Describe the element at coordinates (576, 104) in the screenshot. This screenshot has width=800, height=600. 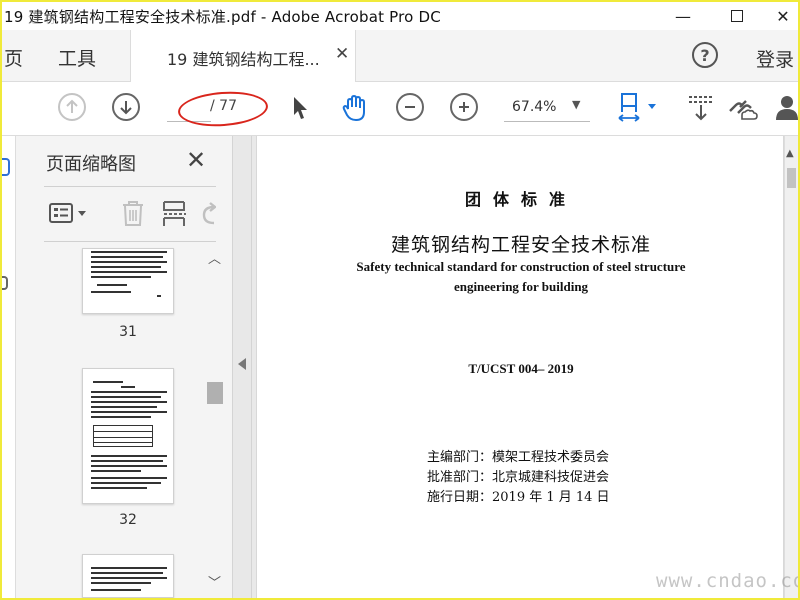
I see `chevron-down-icon: ▼` at that location.